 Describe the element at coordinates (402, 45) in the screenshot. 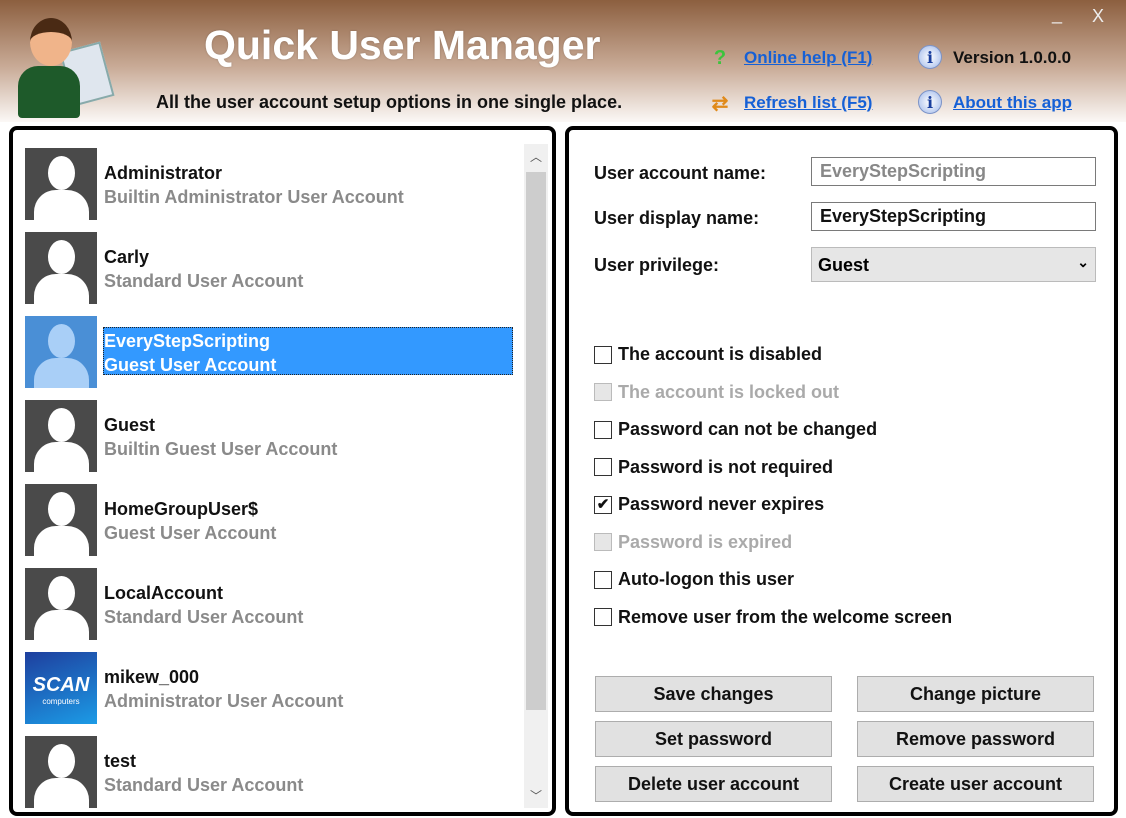

I see `app-title: Quick User Manager` at that location.